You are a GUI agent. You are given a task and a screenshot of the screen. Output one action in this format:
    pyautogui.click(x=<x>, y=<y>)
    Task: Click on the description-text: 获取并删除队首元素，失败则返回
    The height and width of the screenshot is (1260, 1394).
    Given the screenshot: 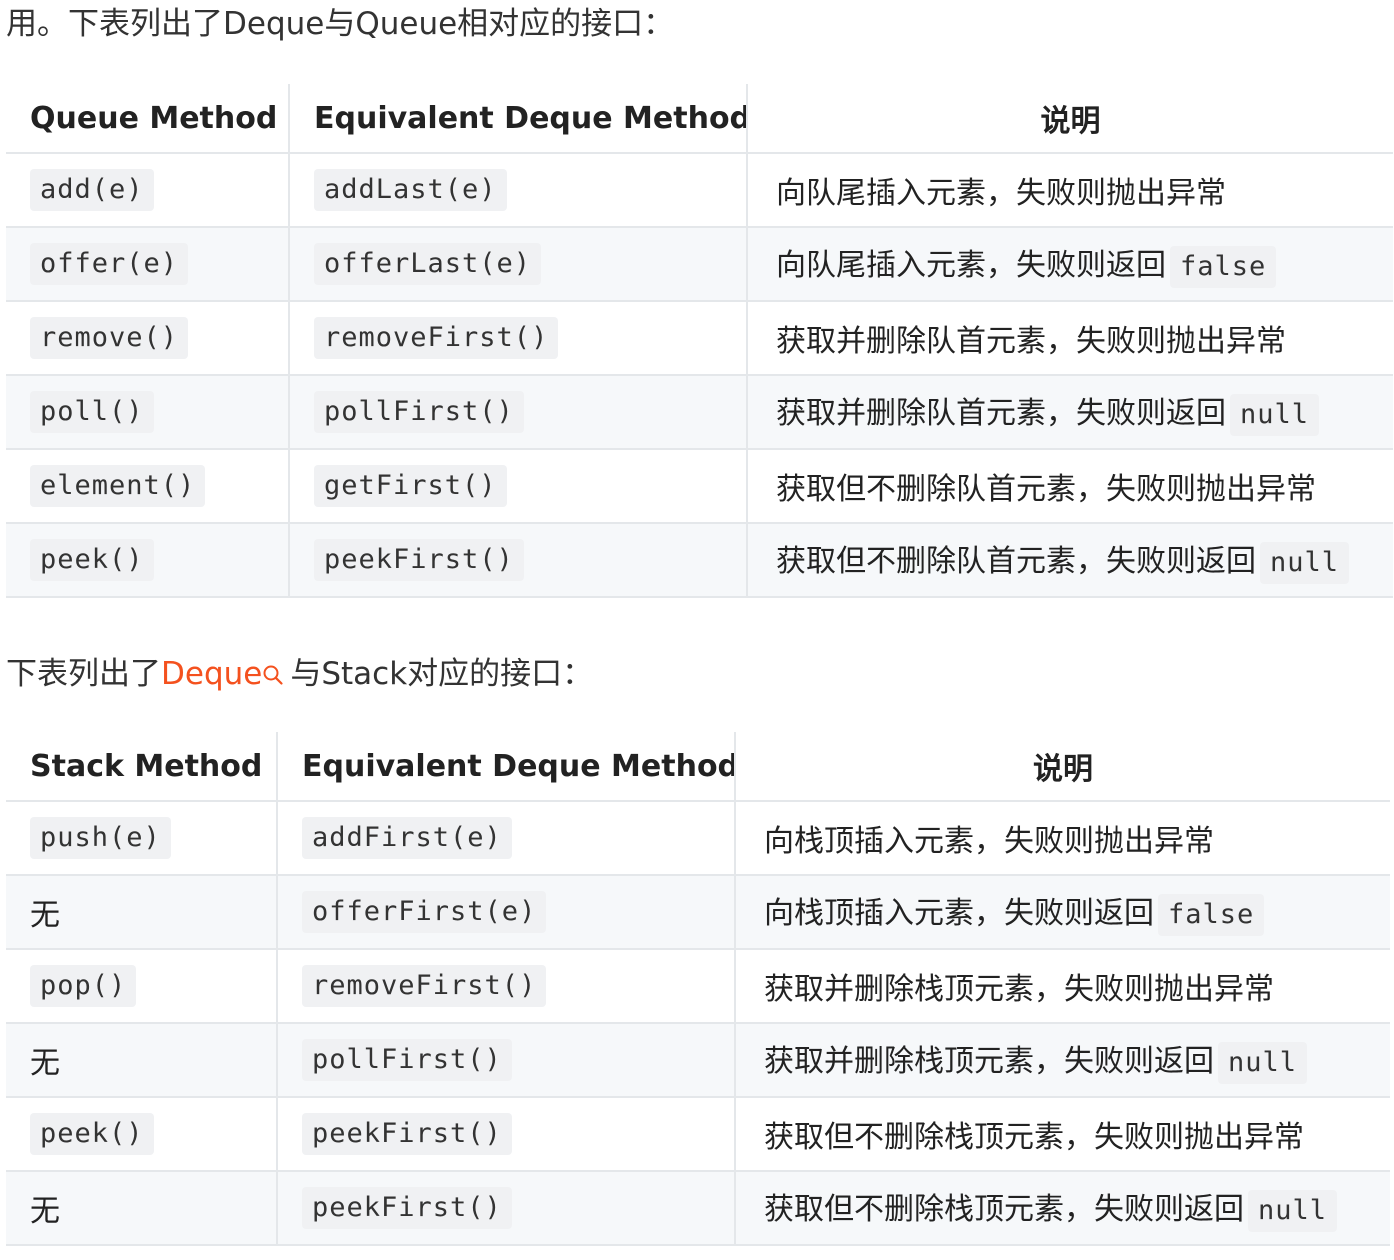 What is the action you would take?
    pyautogui.click(x=1001, y=413)
    